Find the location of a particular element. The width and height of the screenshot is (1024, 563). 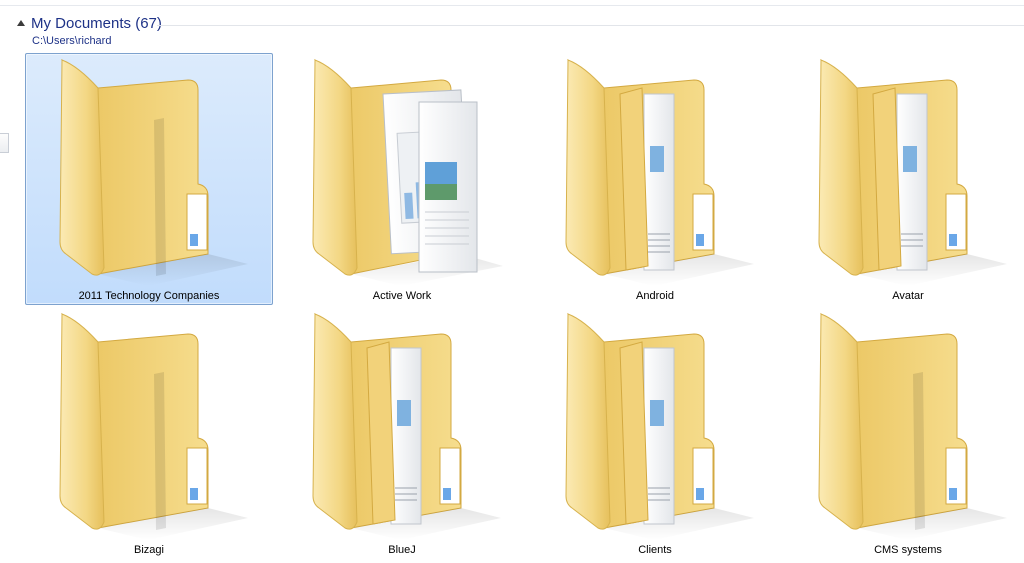

folder-item: 2011 Technology Companies is located at coordinates (149, 179).